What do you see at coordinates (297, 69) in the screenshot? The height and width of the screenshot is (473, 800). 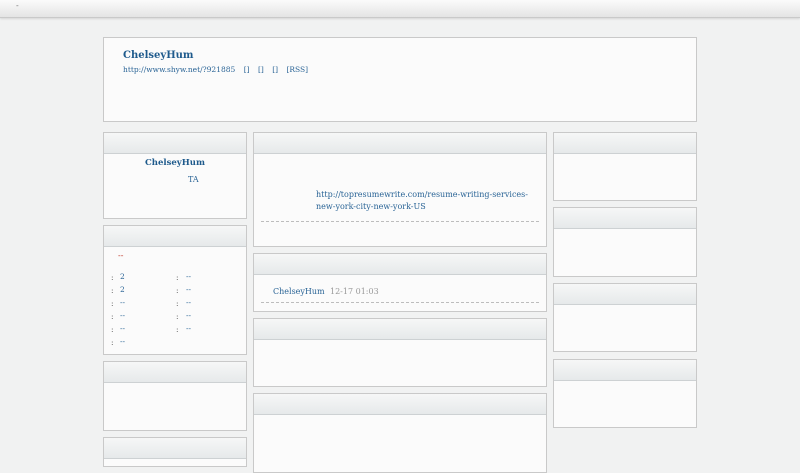 I see `rss-link: [RSS]` at bounding box center [297, 69].